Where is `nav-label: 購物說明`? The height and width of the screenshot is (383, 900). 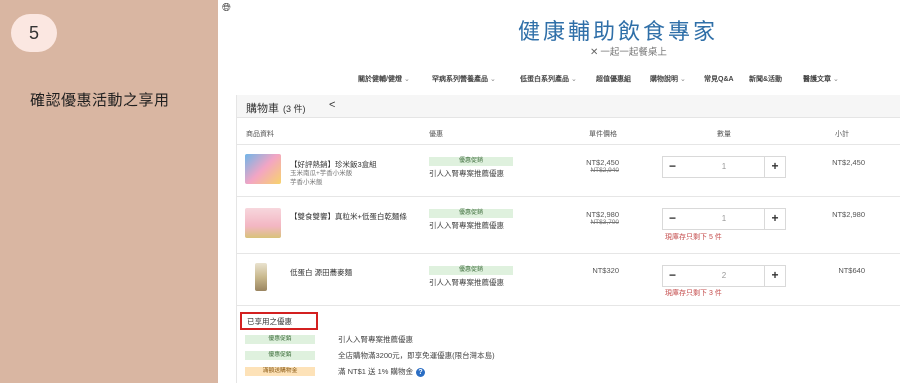
nav-label: 購物說明 is located at coordinates (664, 79).